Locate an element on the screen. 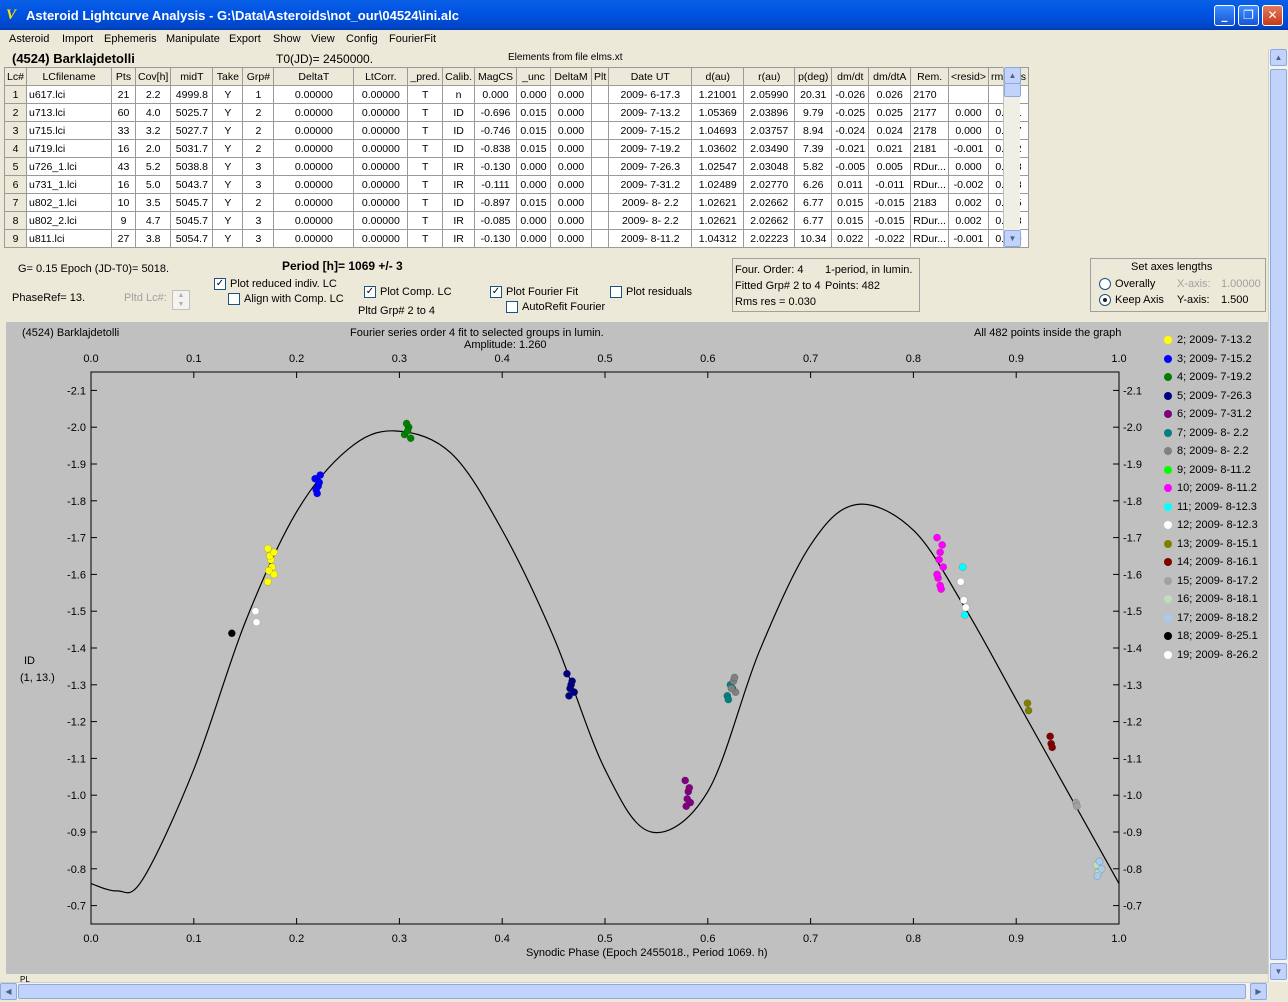 This screenshot has width=1288, height=1002. table-cell: 1.04312 is located at coordinates (718, 238).